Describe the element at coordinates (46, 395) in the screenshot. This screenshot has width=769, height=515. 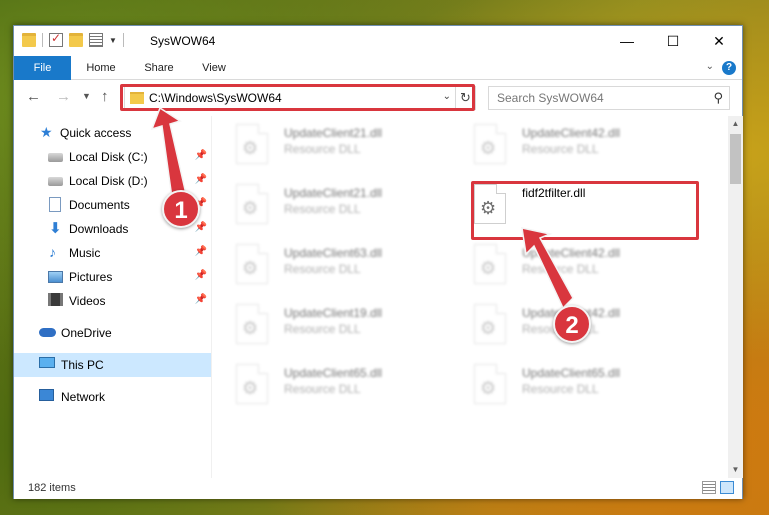
I see `network-icon` at that location.